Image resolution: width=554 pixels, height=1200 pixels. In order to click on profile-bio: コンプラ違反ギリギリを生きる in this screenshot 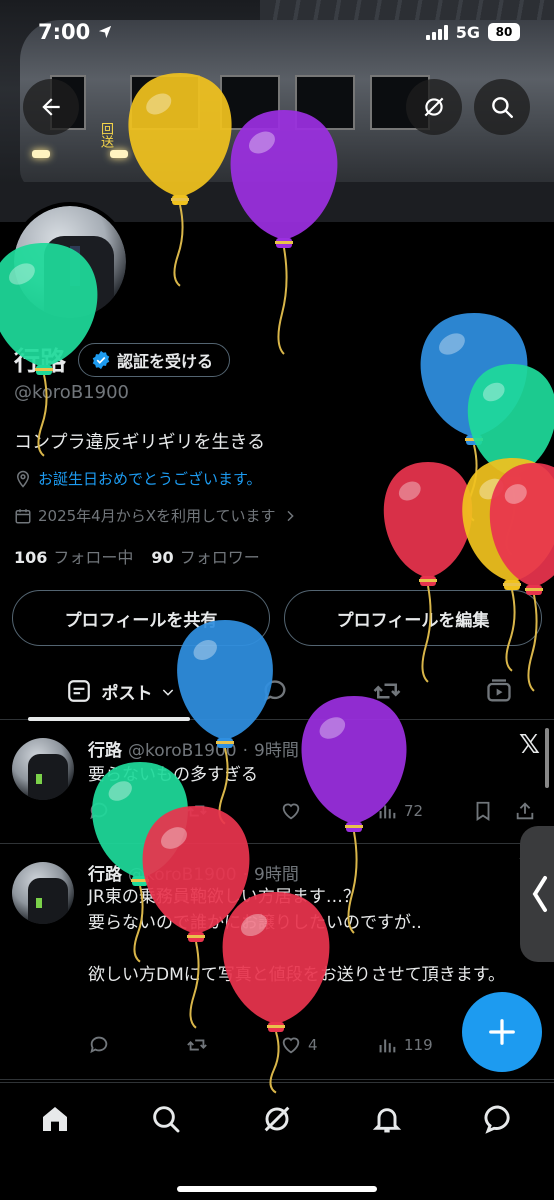, I will do `click(140, 442)`.